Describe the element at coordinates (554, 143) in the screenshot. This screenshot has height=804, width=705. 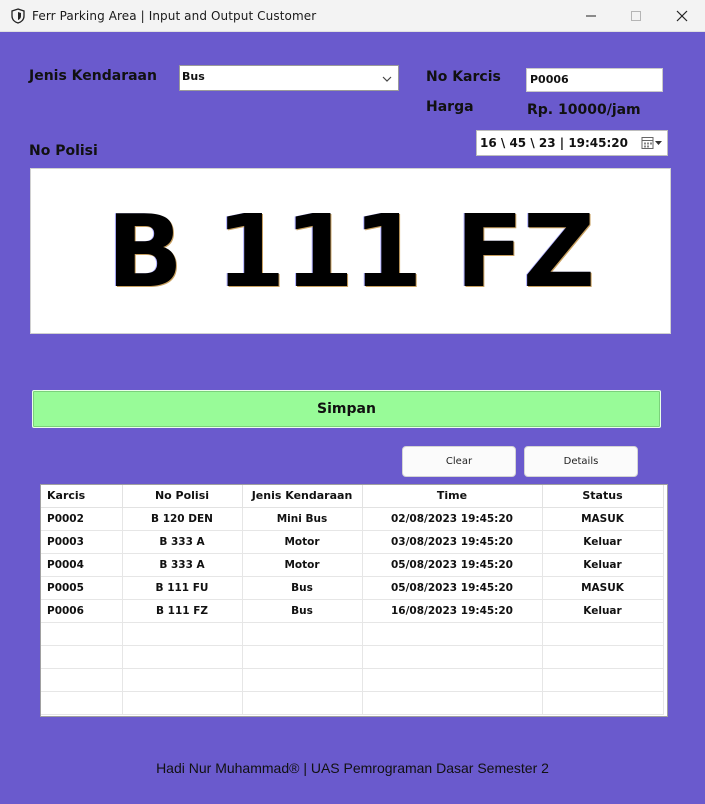
I see `date-value: 16 \ 45 \ 23 | 19:45:20` at that location.